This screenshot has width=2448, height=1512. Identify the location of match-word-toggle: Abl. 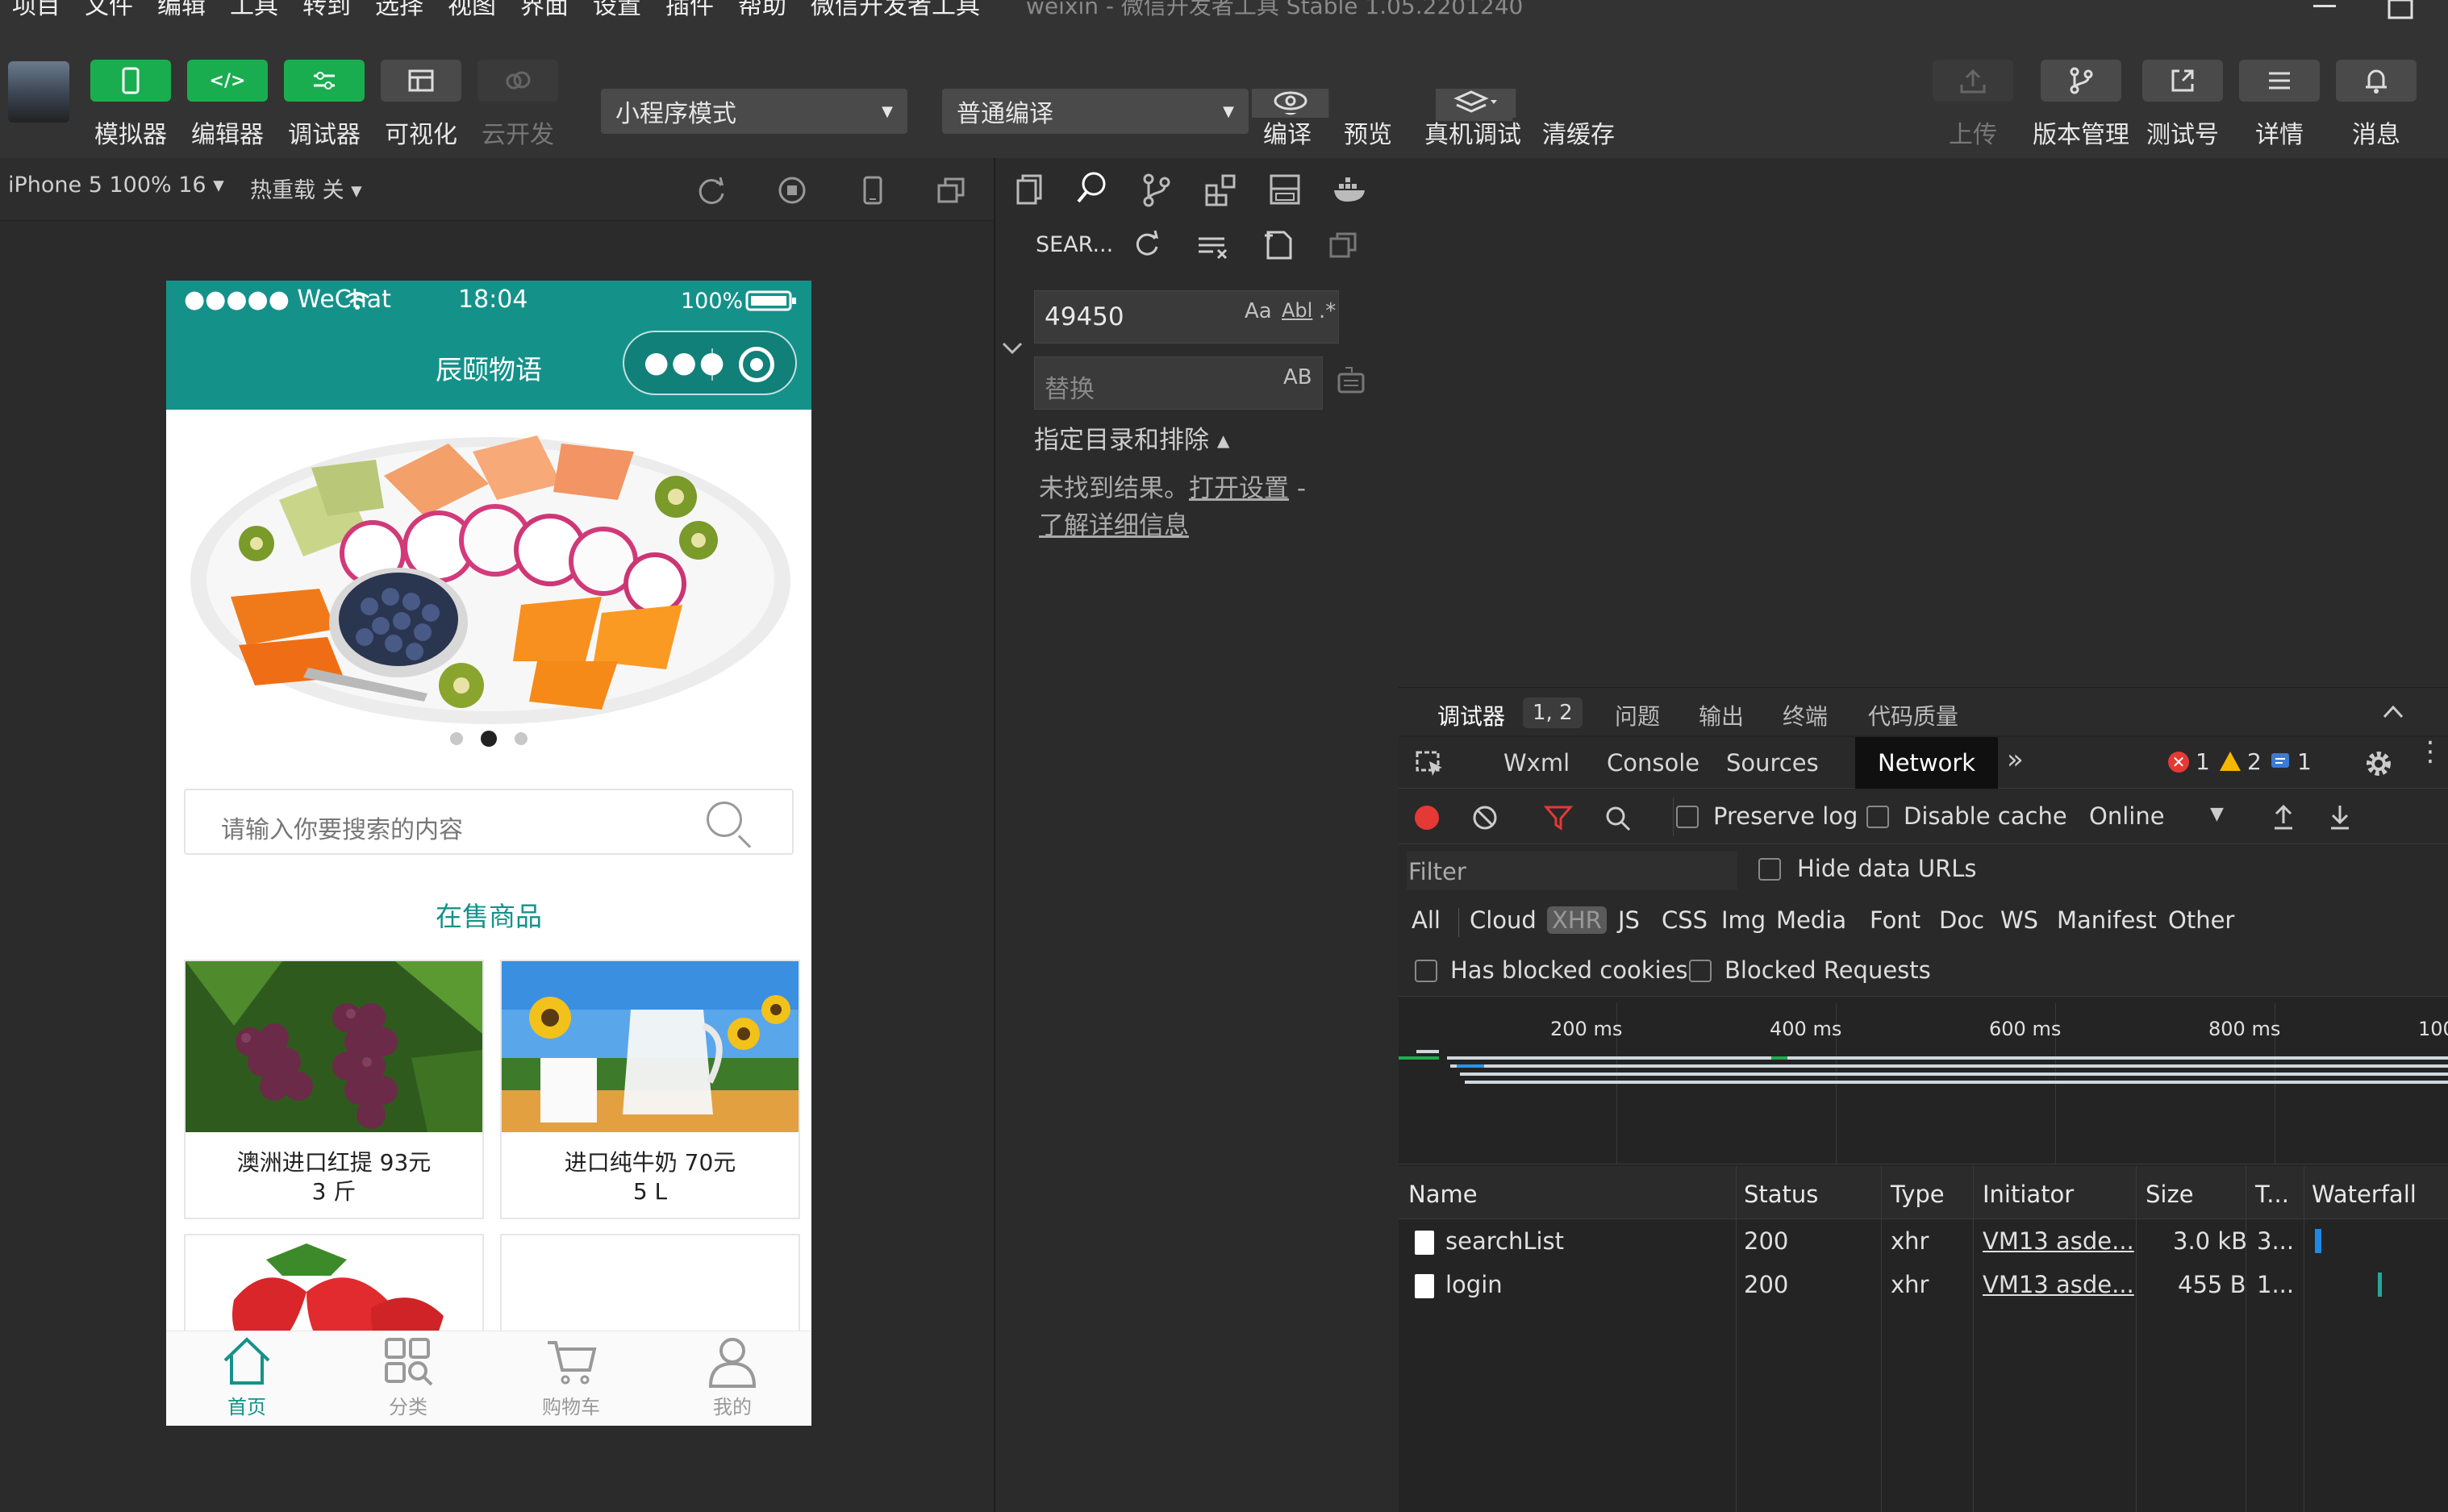
(1297, 310).